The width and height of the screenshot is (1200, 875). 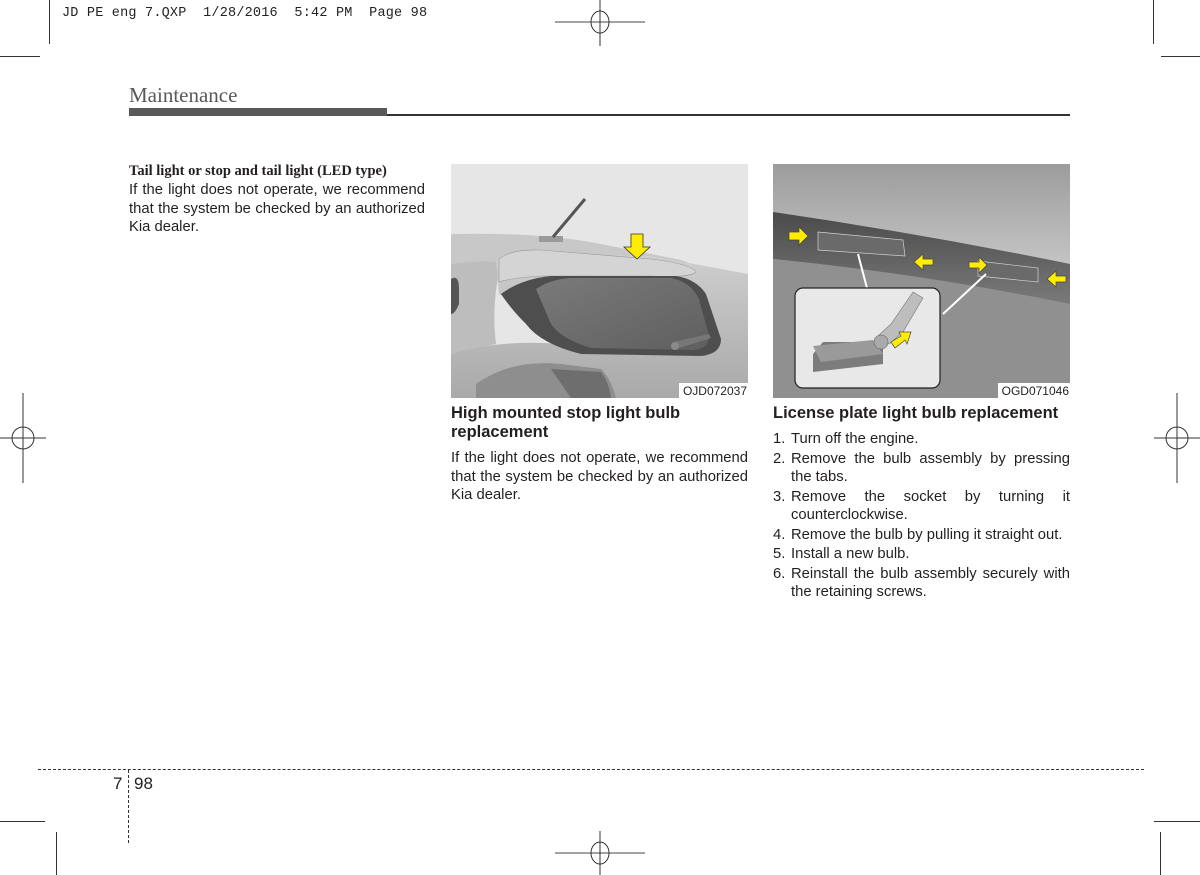 What do you see at coordinates (49, 22) in the screenshot?
I see `crop-mark-top-left-v` at bounding box center [49, 22].